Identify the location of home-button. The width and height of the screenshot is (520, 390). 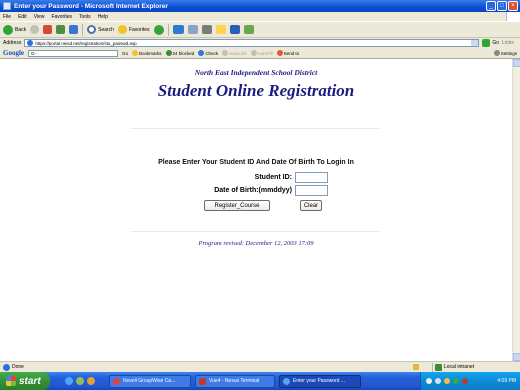
(74, 29).